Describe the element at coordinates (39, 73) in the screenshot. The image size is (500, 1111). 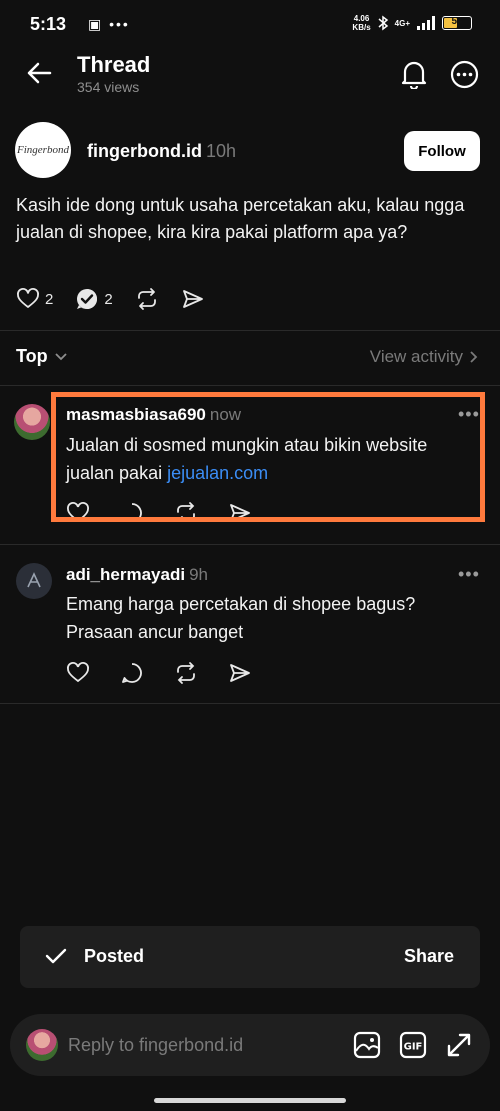
I see `back-arrow-icon` at that location.